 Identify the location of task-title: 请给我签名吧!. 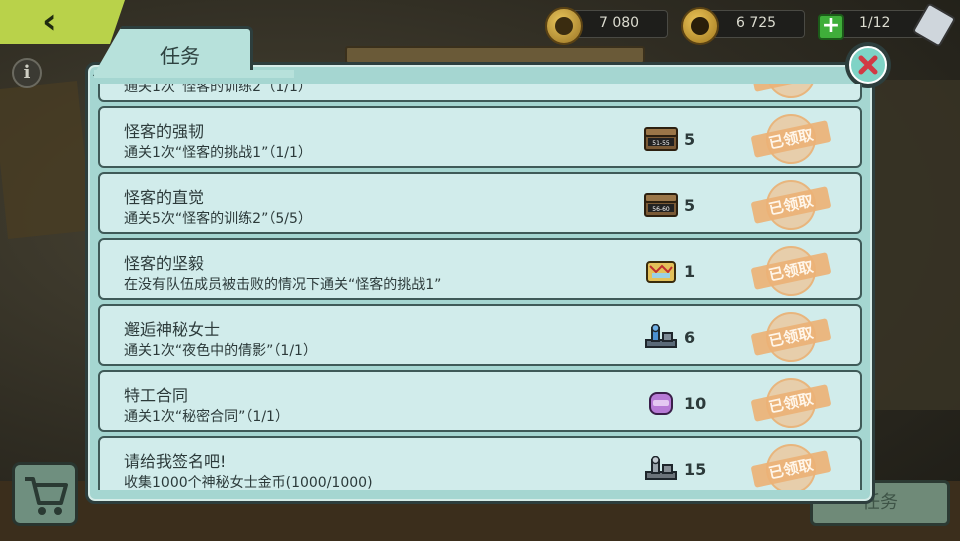
(175, 461).